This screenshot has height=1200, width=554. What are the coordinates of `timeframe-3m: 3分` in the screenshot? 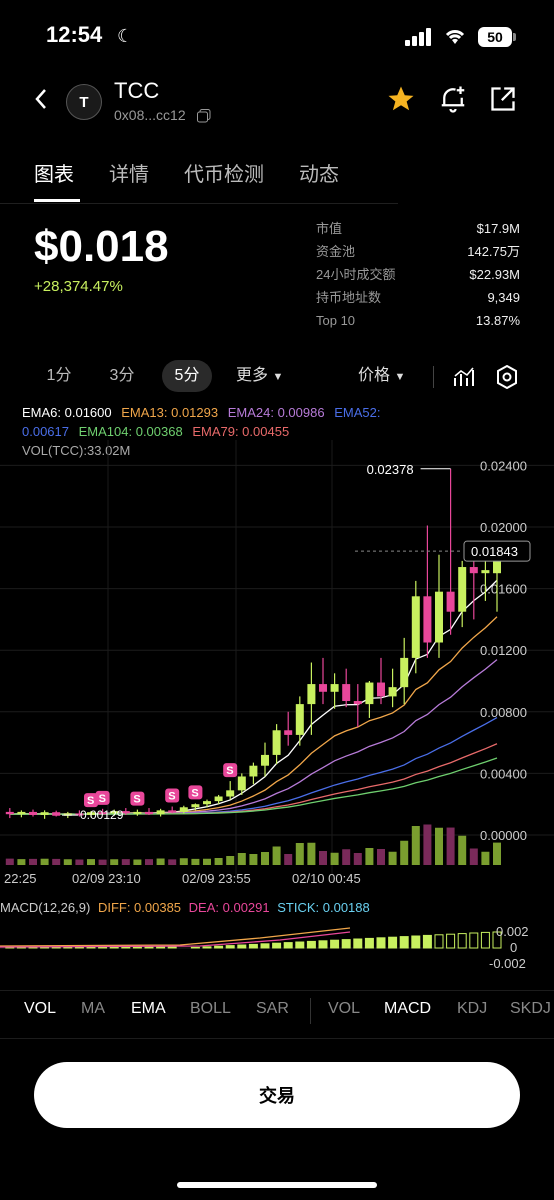 It's located at (122, 376).